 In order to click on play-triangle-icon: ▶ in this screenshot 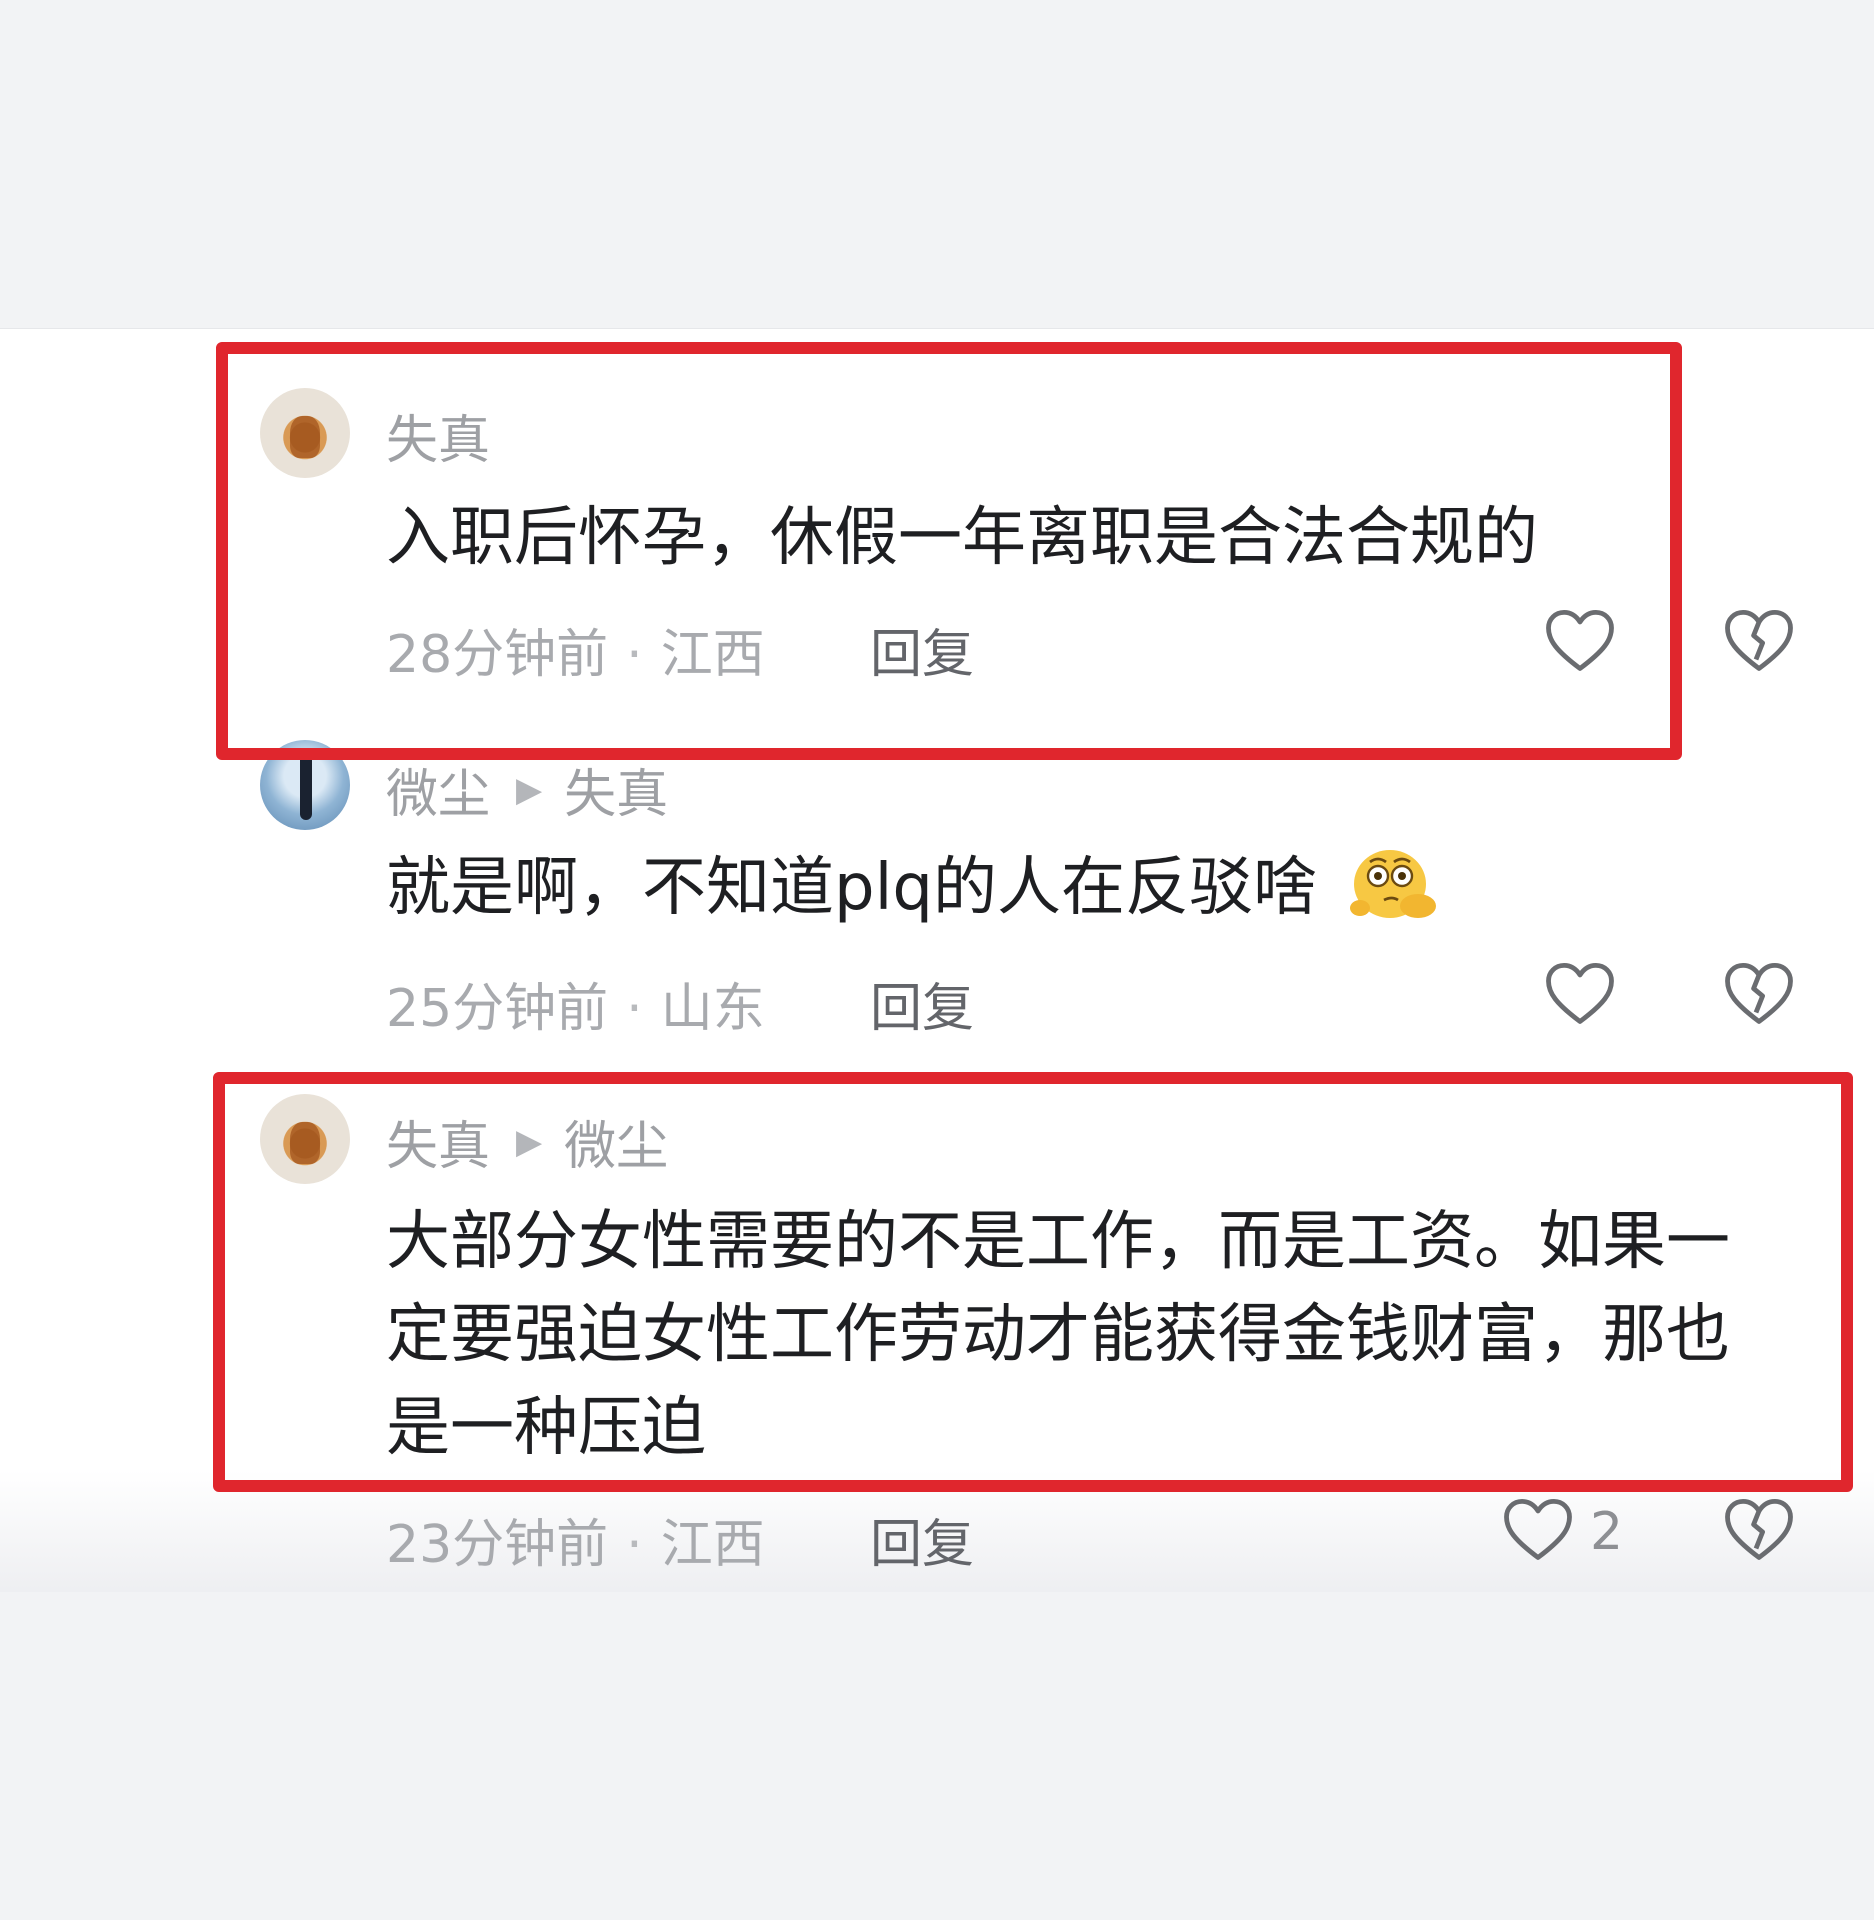, I will do `click(529, 789)`.